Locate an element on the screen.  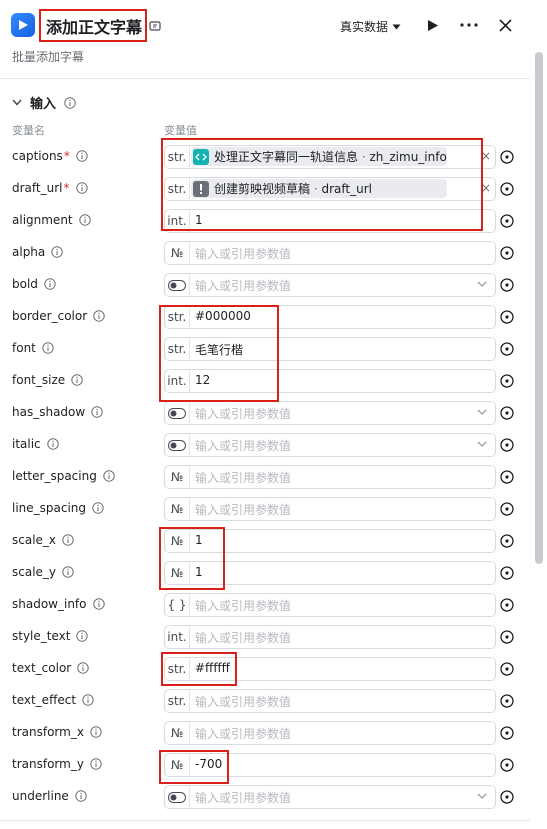
param-name: letter_spacing is located at coordinates (63, 476).